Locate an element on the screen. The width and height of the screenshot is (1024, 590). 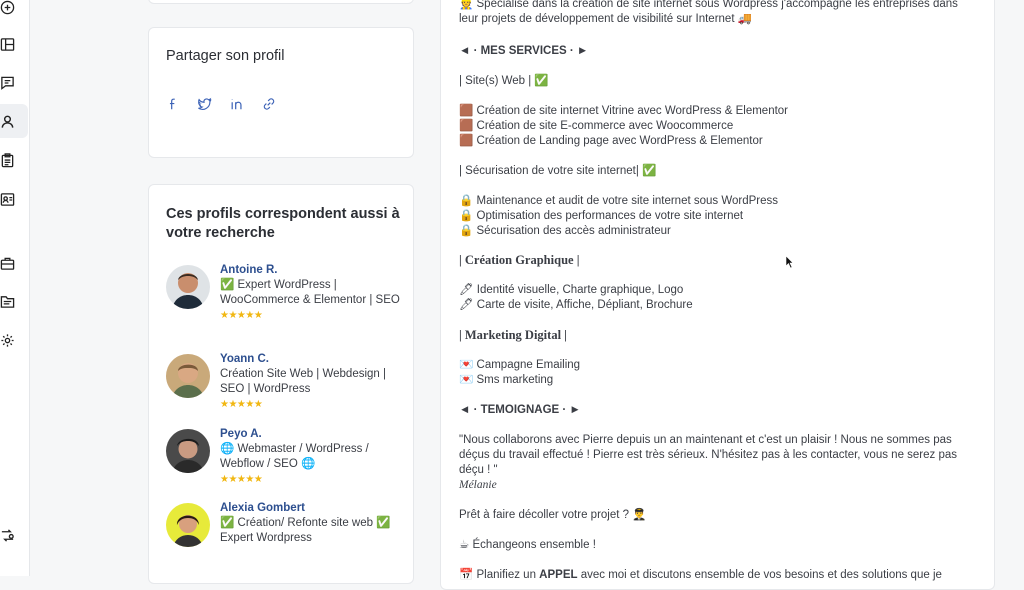
link-icon is located at coordinates (278, 104).